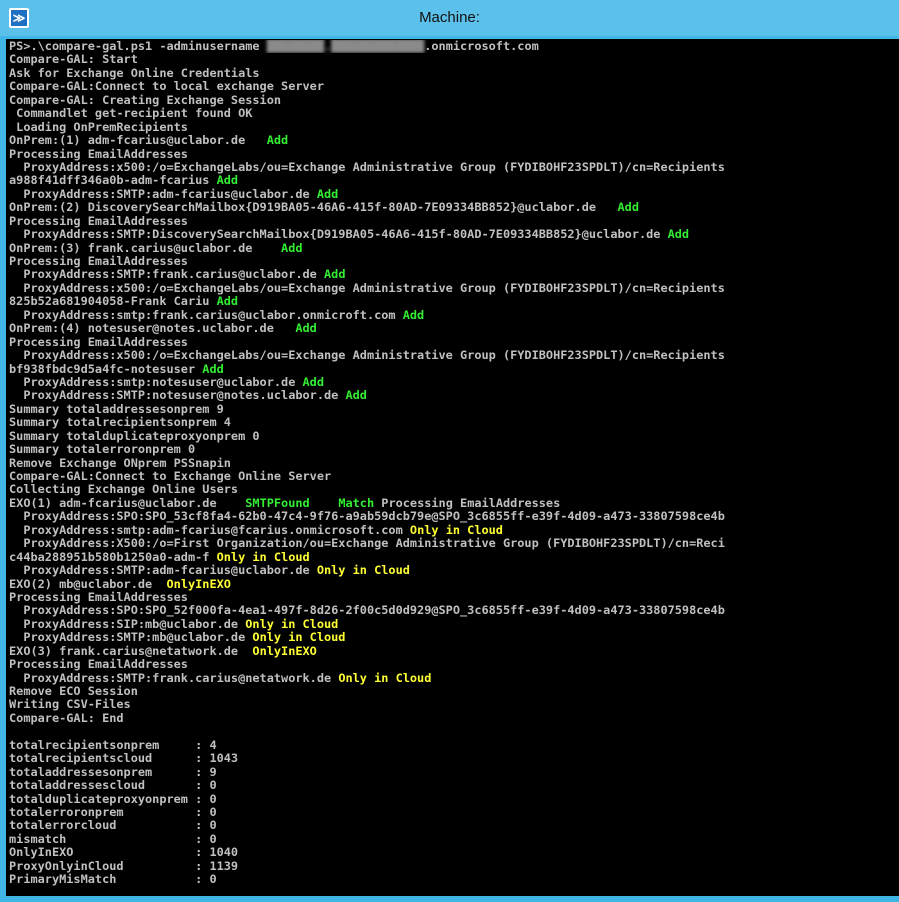 The width and height of the screenshot is (899, 902). What do you see at coordinates (138, 141) in the screenshot?
I see `console-text: OnPrem:(1) adm-fcarius@uclabor.de` at bounding box center [138, 141].